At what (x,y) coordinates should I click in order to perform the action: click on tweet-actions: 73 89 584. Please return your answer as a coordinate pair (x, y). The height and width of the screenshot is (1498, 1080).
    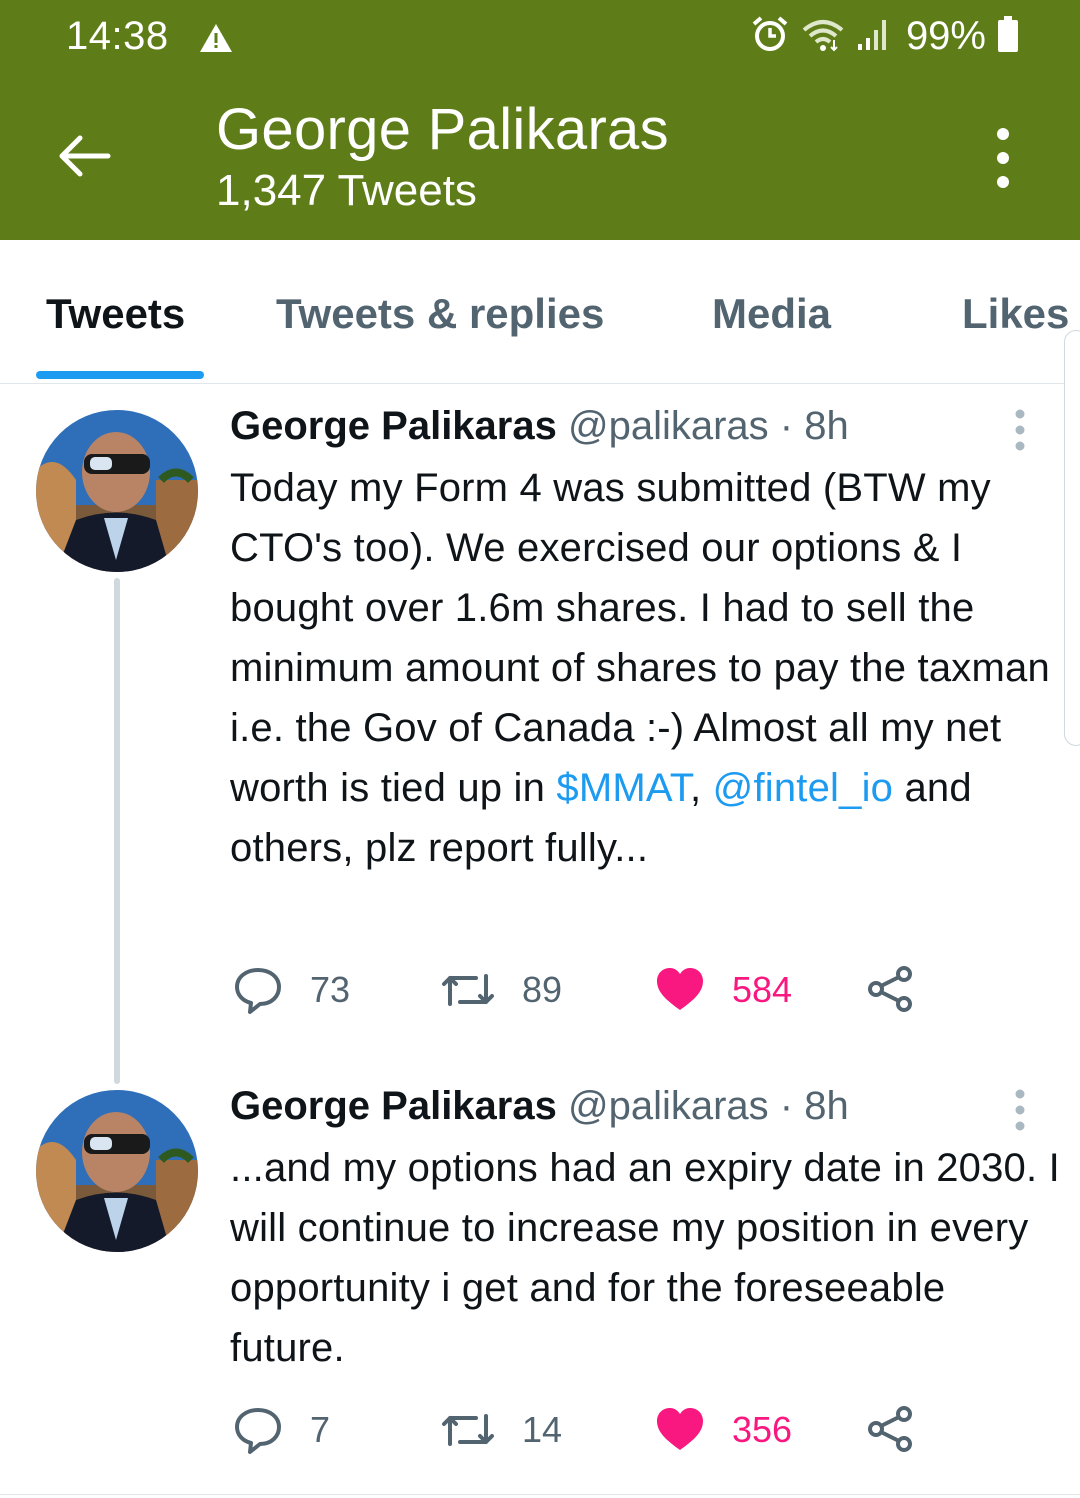
    Looking at the image, I should click on (580, 994).